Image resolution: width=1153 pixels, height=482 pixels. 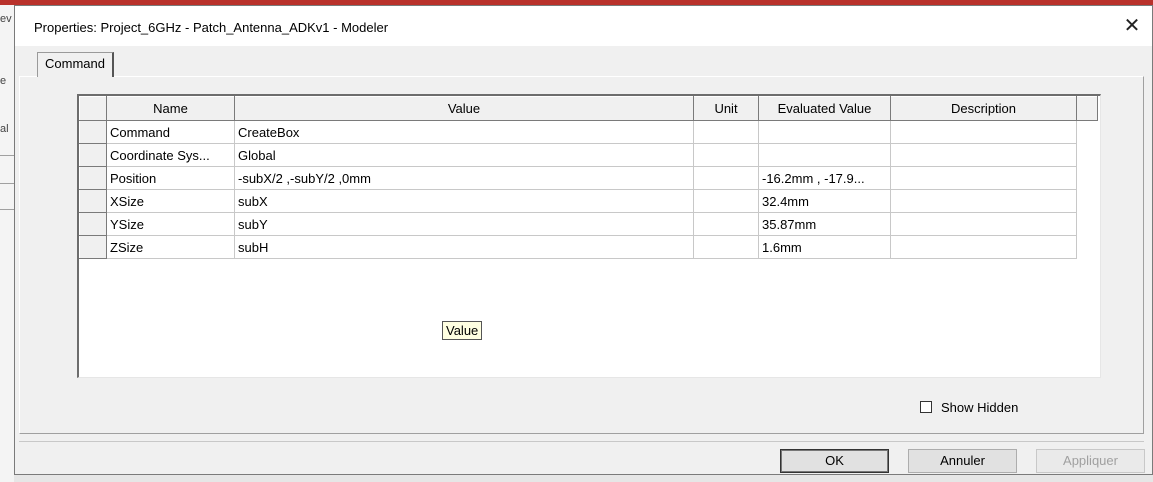 What do you see at coordinates (170, 132) in the screenshot?
I see `cell-name: Command` at bounding box center [170, 132].